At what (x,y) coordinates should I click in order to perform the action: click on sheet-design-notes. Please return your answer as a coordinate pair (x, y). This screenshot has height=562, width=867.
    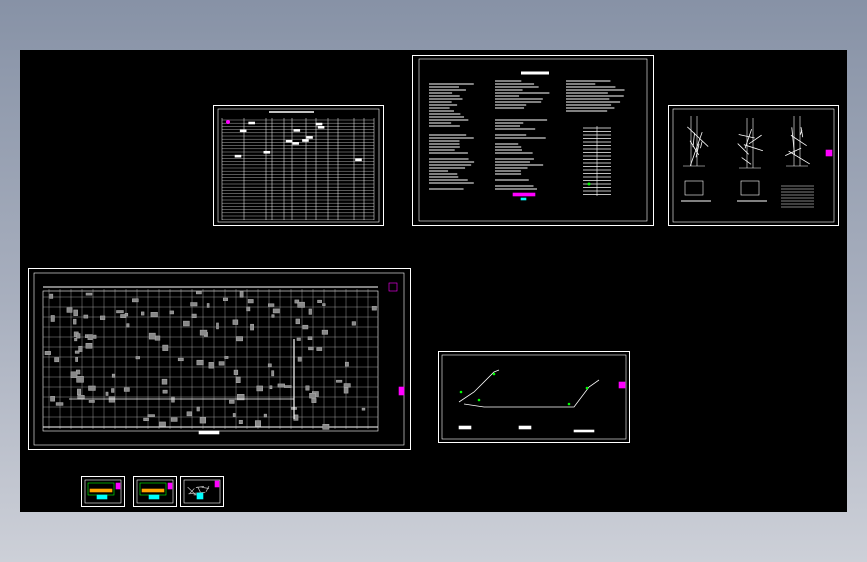
    Looking at the image, I should click on (533, 140).